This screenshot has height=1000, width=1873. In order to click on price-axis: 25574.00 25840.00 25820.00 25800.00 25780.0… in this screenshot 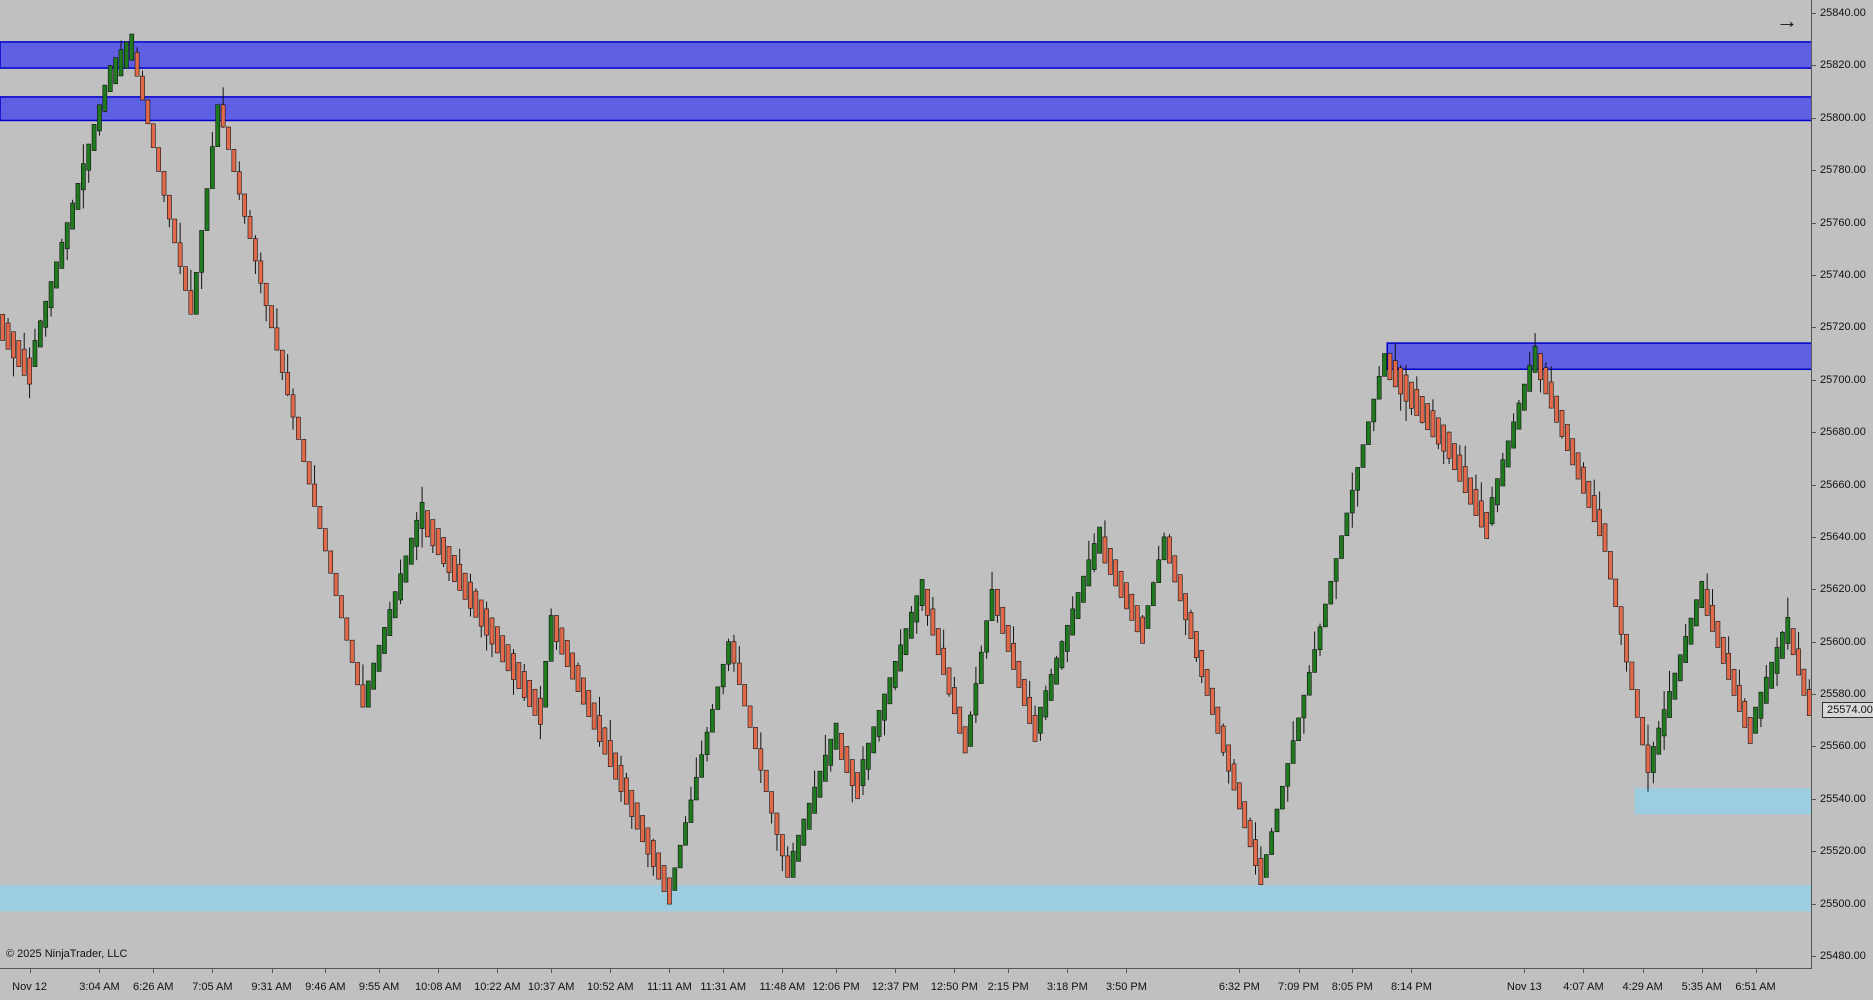, I will do `click(1842, 484)`.